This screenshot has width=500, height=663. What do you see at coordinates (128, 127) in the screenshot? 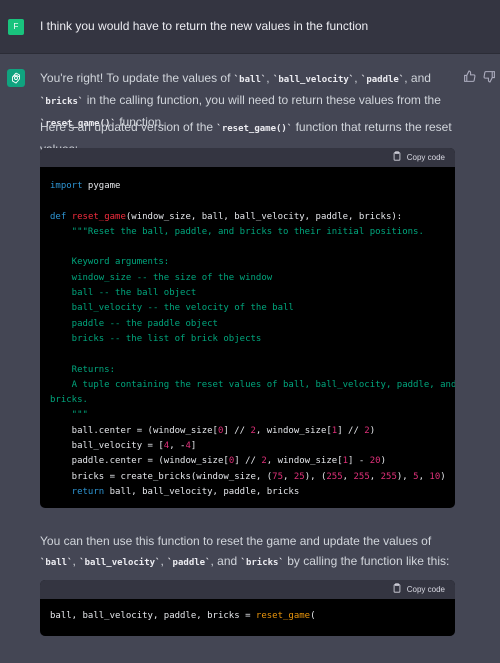
I see `text: Here's an updated version of the` at bounding box center [128, 127].